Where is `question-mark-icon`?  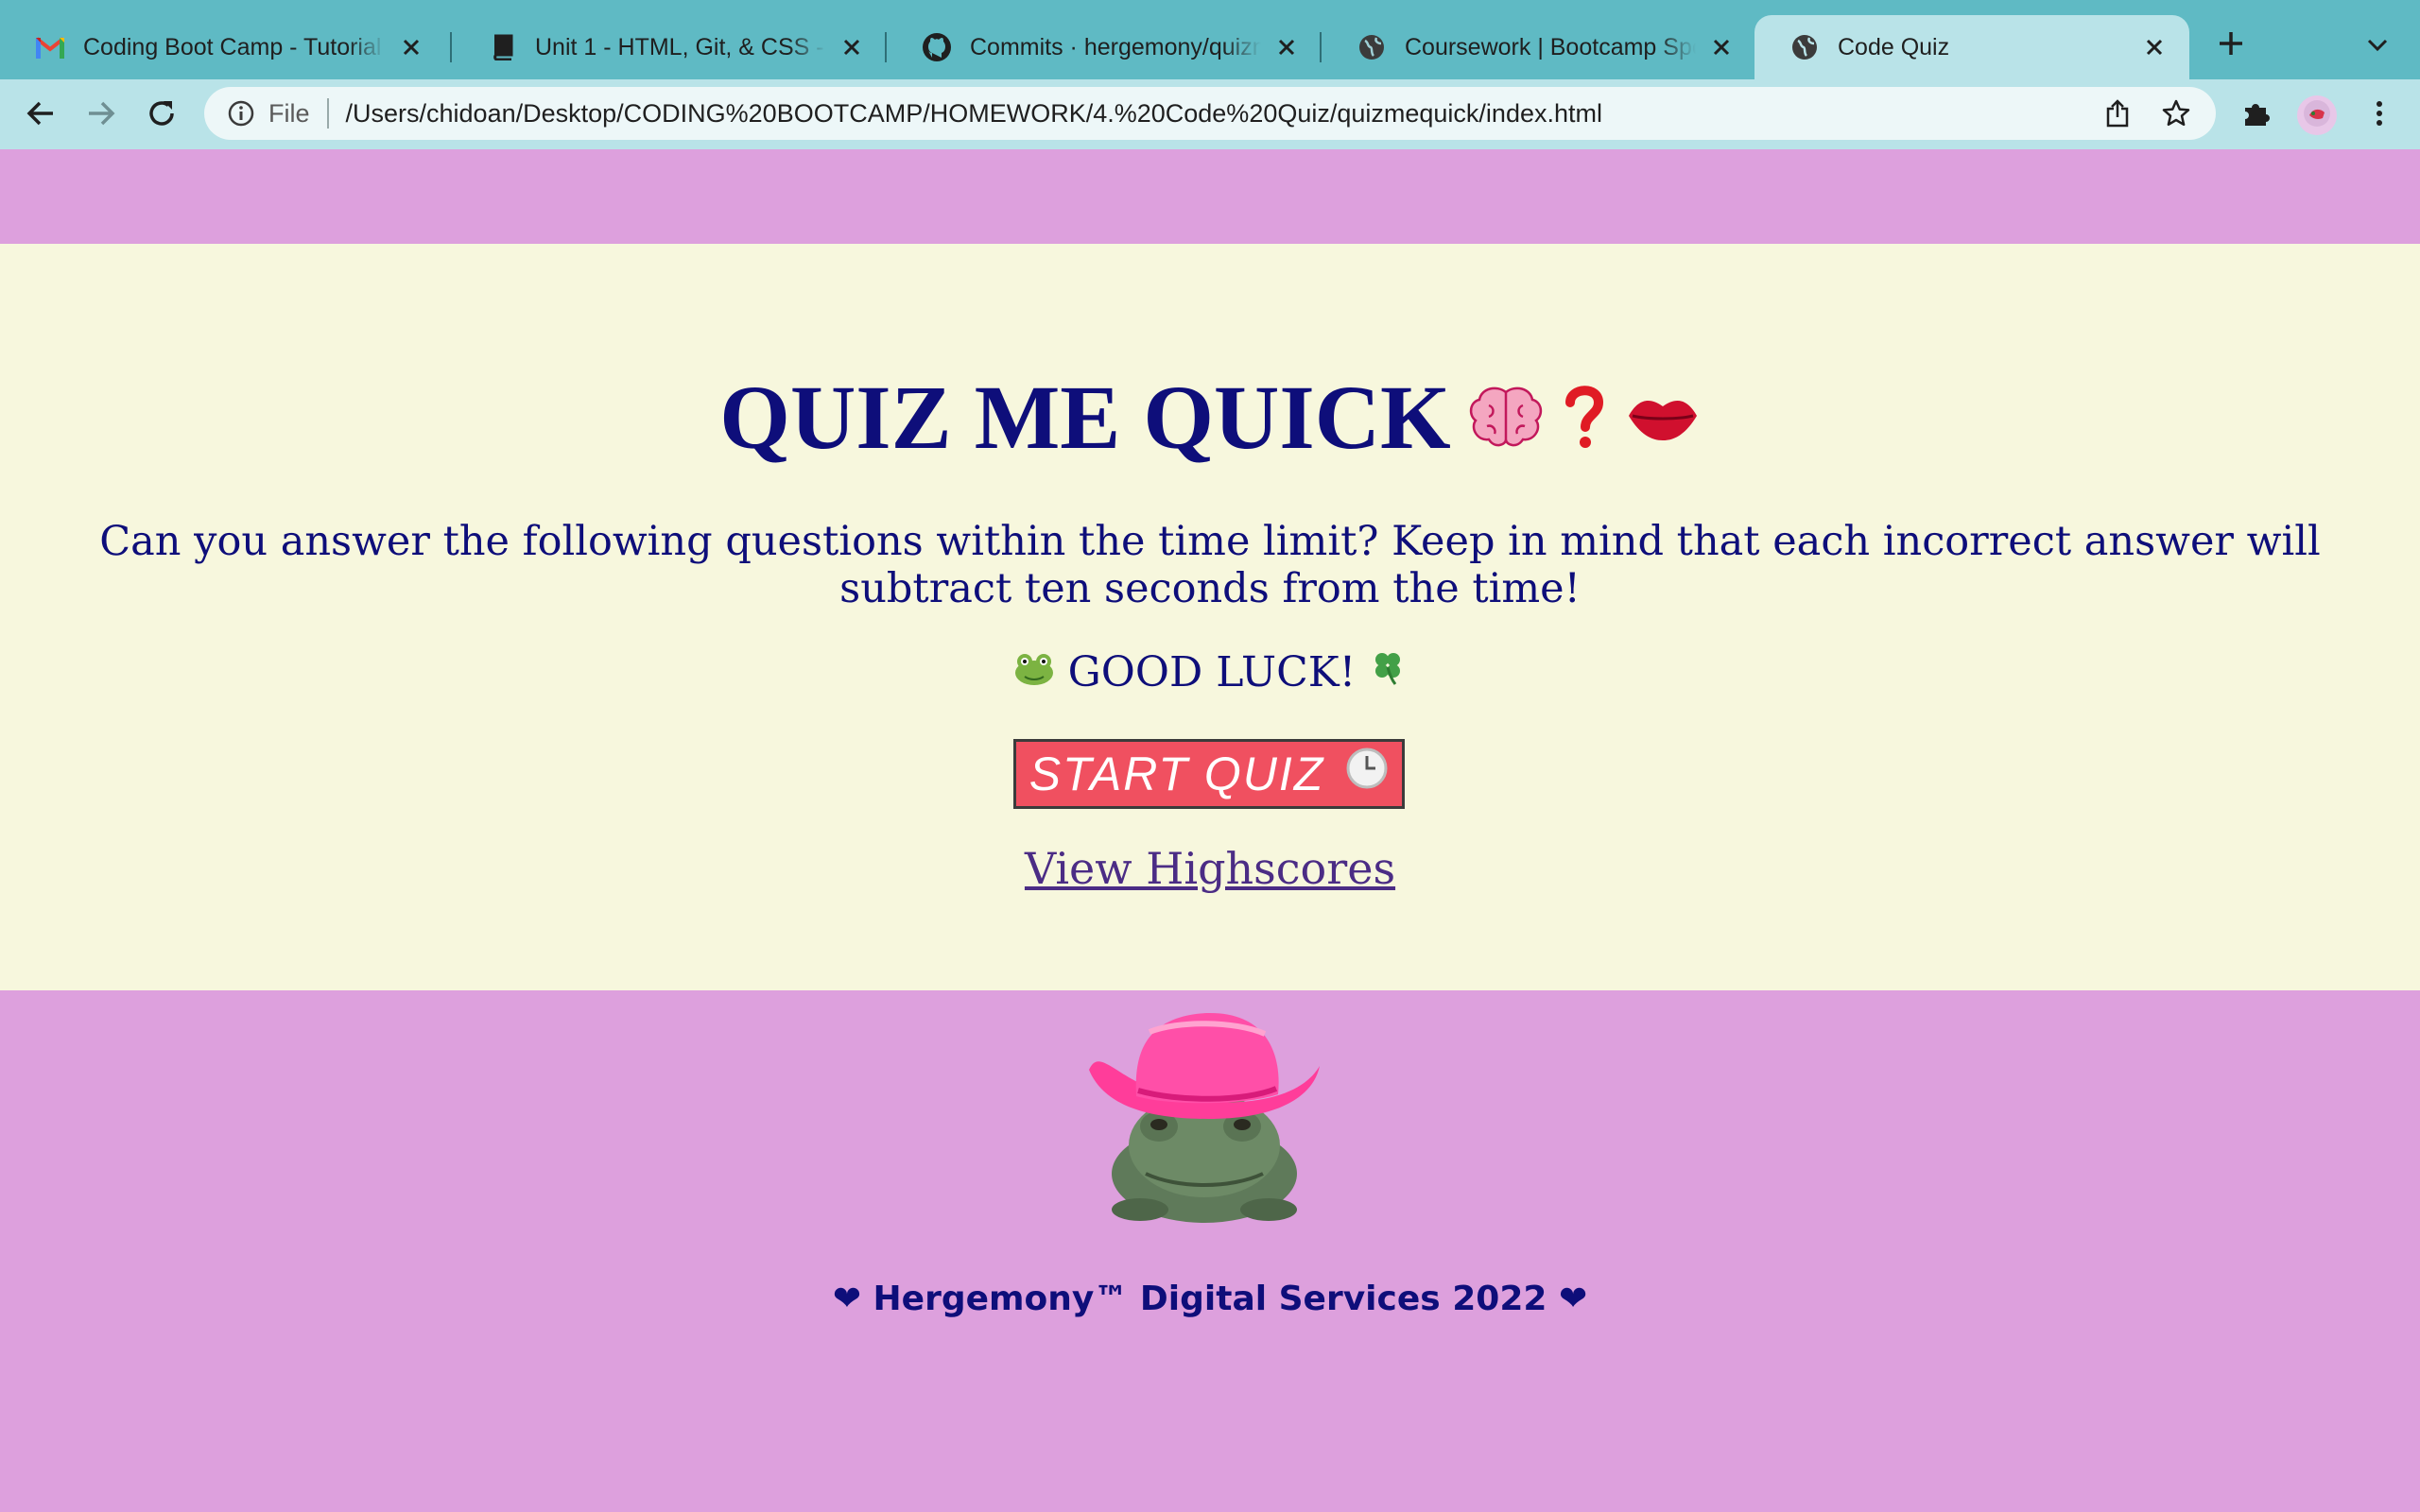 question-mark-icon is located at coordinates (1584, 418).